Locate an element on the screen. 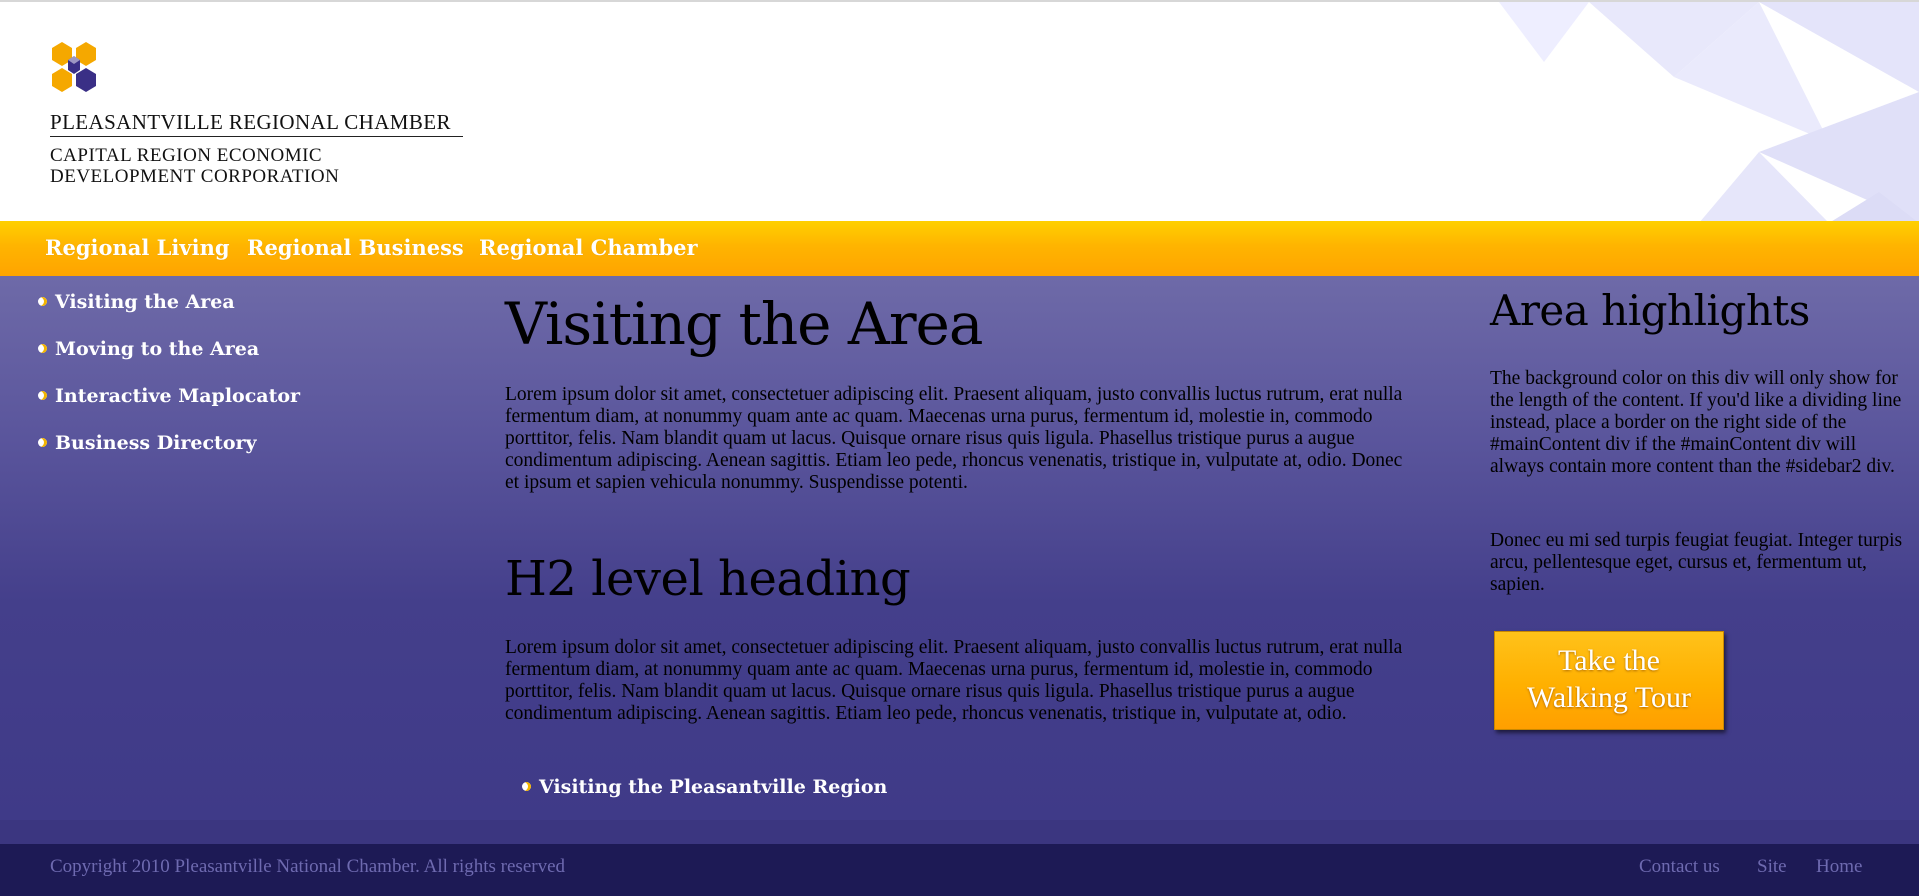  header-decoration is located at coordinates (1709, 111).